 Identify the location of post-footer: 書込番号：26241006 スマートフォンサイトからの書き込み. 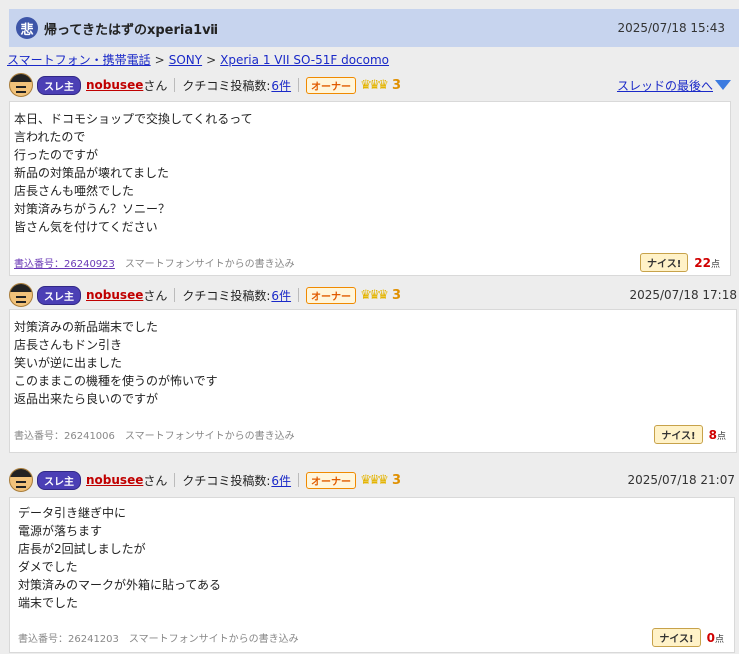
(154, 434).